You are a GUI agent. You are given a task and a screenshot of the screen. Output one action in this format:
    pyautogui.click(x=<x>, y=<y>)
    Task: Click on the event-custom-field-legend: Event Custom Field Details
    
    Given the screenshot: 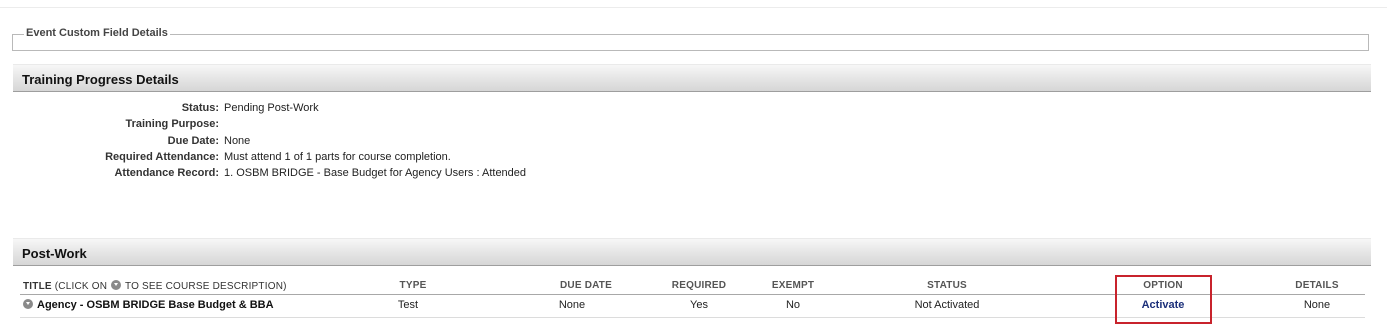 What is the action you would take?
    pyautogui.click(x=97, y=33)
    